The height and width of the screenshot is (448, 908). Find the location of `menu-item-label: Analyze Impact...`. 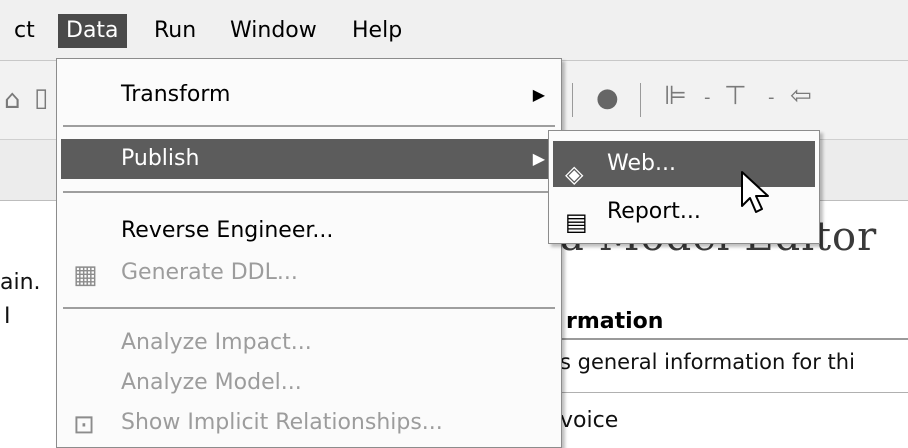

menu-item-label: Analyze Impact... is located at coordinates (216, 342).